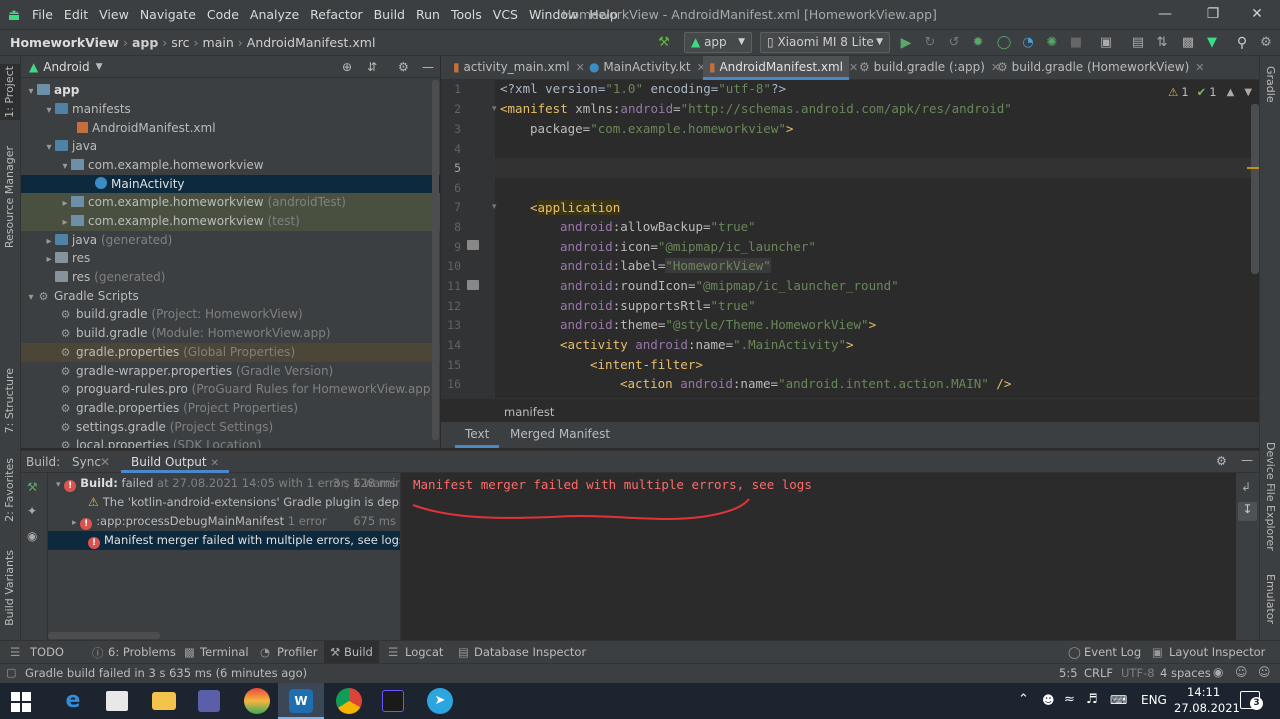 The width and height of the screenshot is (1280, 719). Describe the element at coordinates (230, 146) in the screenshot. I see `tree-item-java: ▾ java` at that location.